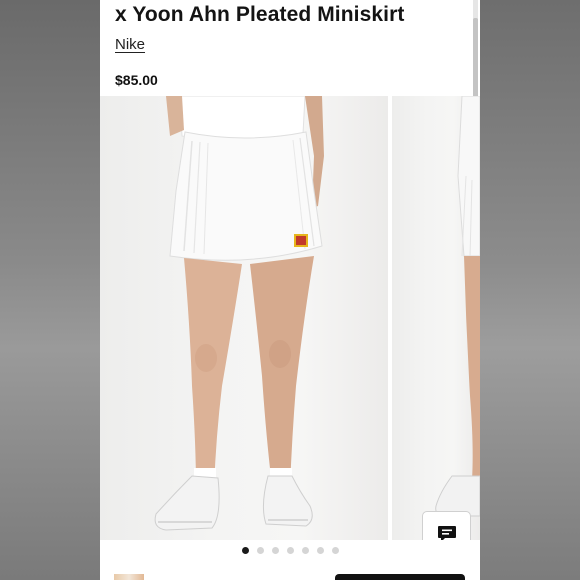  What do you see at coordinates (130, 44) in the screenshot?
I see `brand-link: Nike` at bounding box center [130, 44].